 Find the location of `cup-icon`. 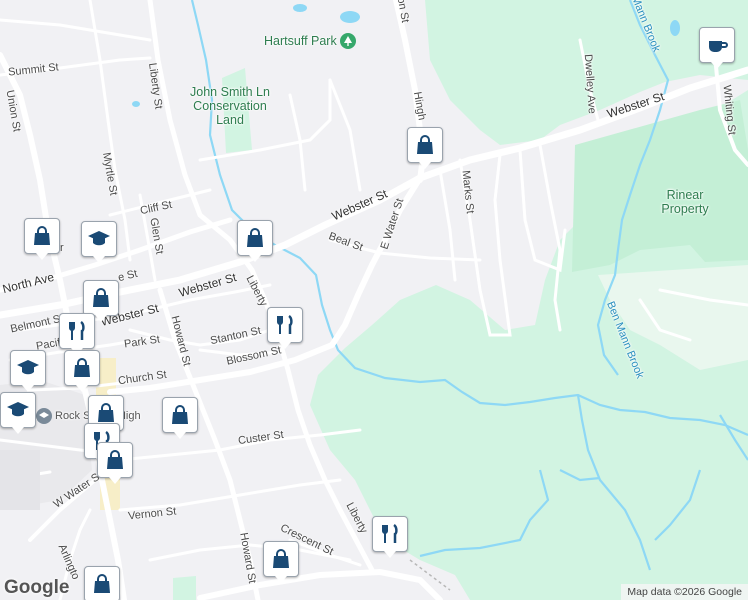

cup-icon is located at coordinates (718, 46).